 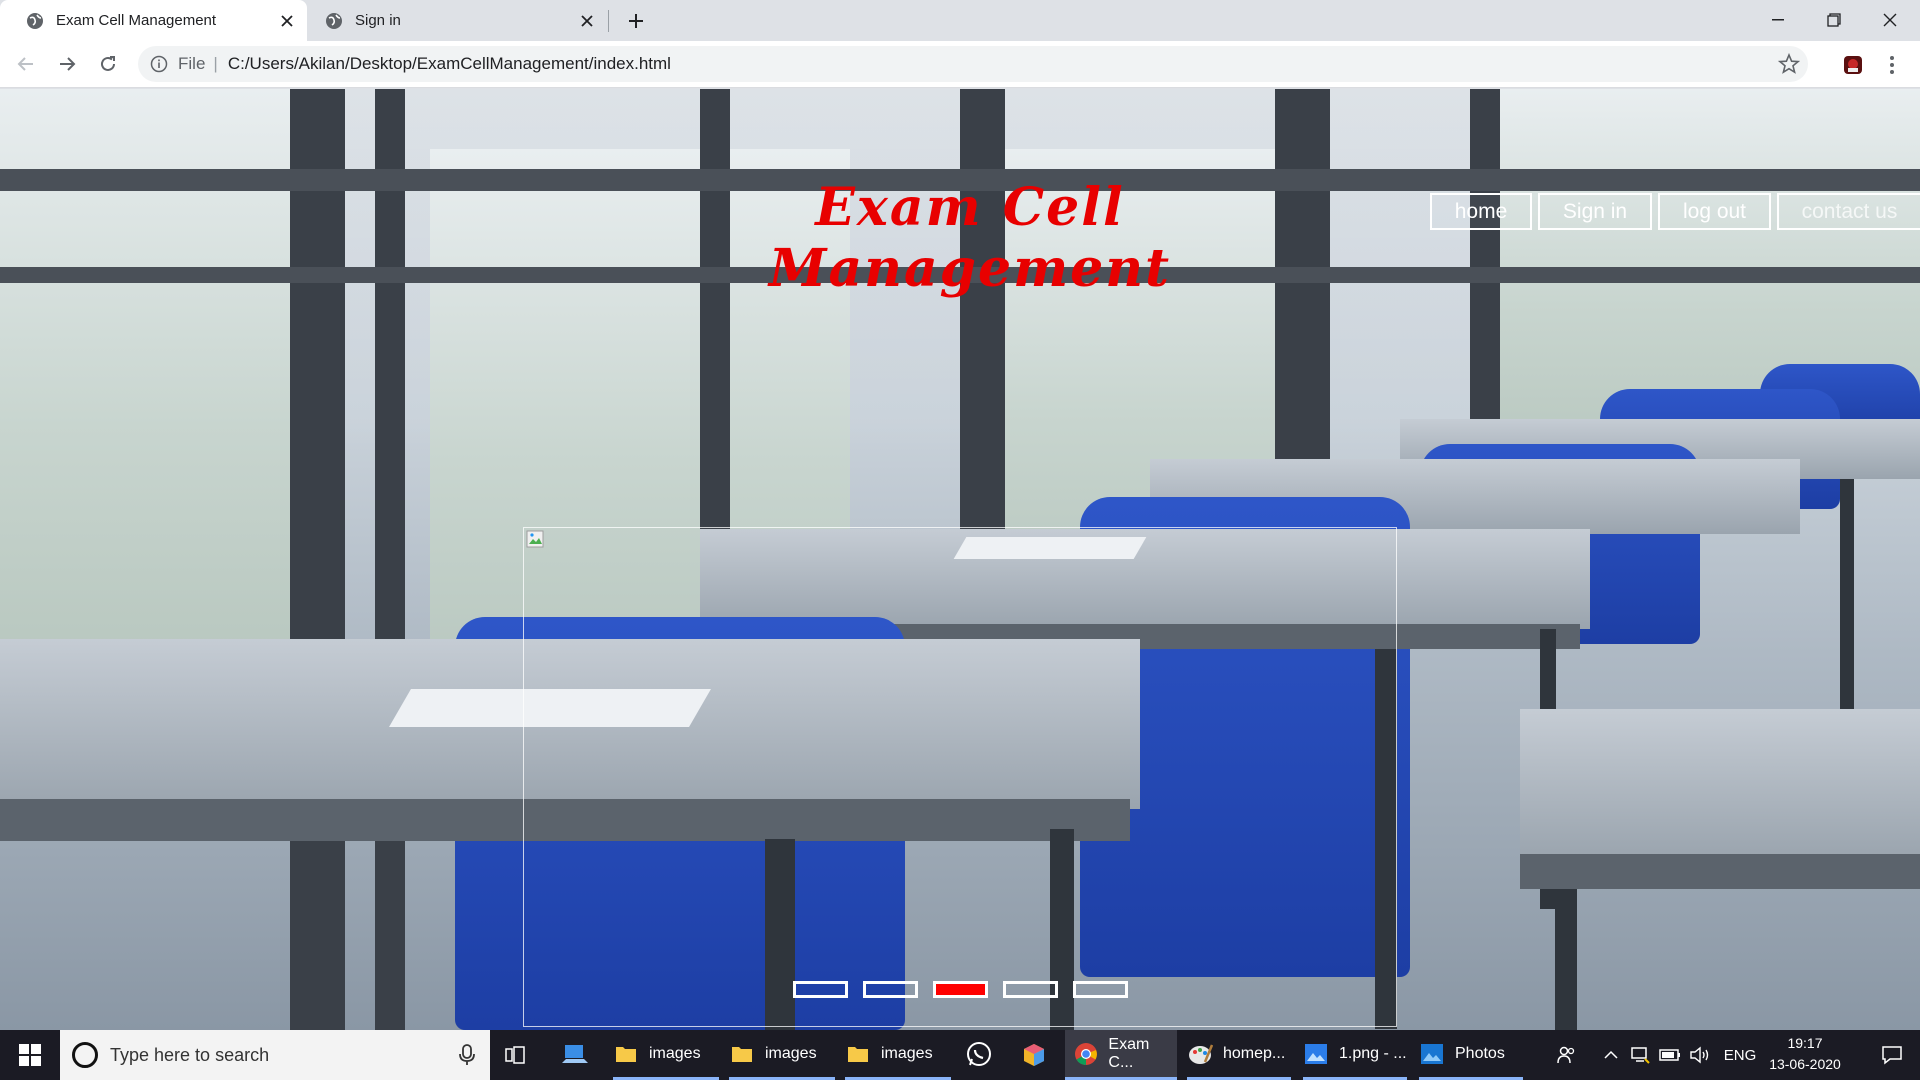 I want to click on taskbar-item-images-1: images, so click(x=666, y=1055).